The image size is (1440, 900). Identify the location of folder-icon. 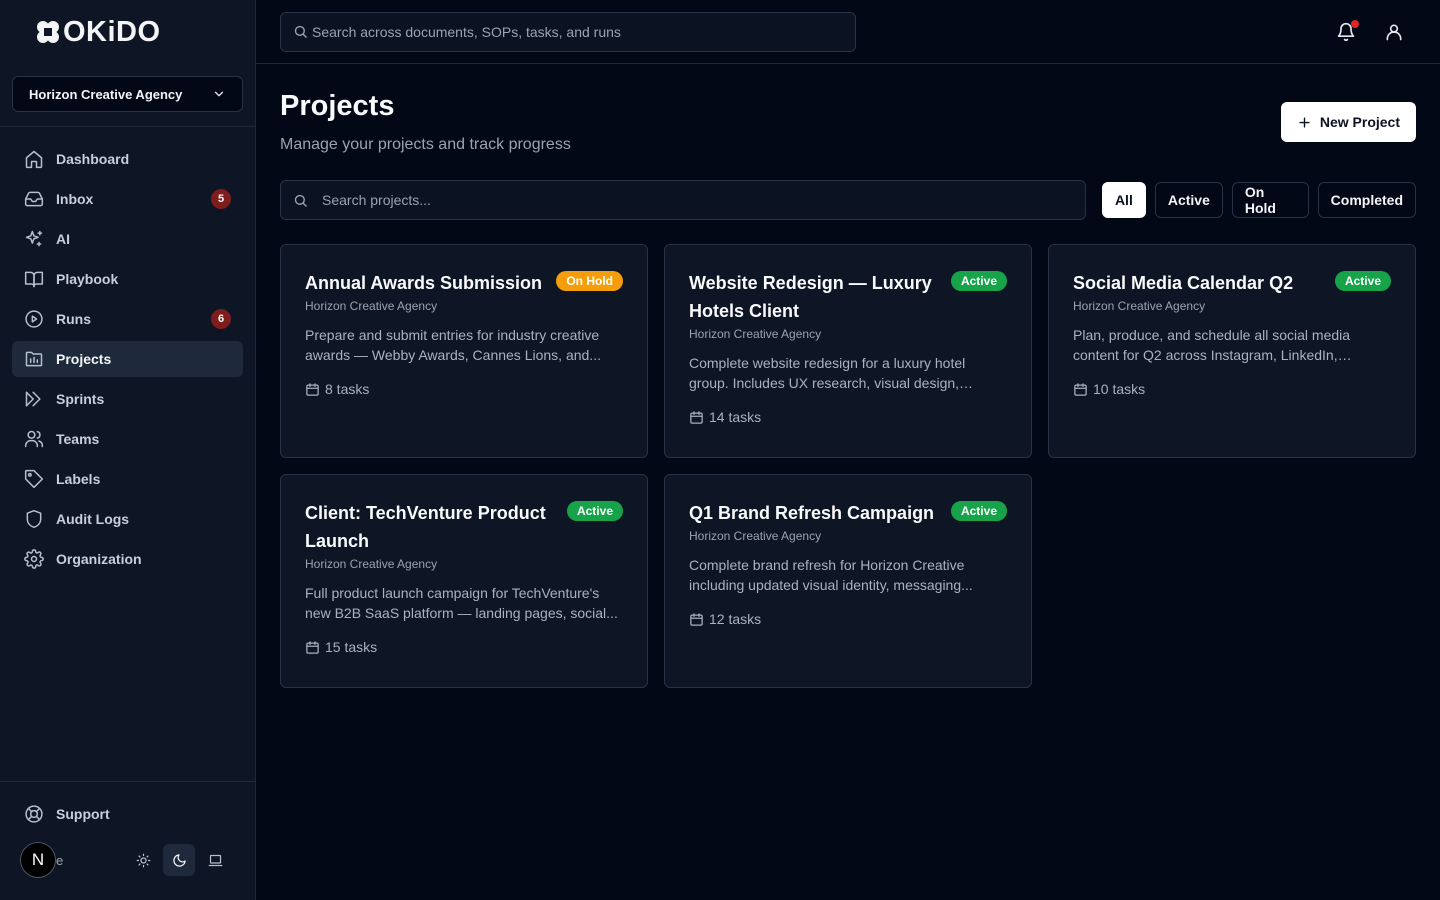
(34, 359).